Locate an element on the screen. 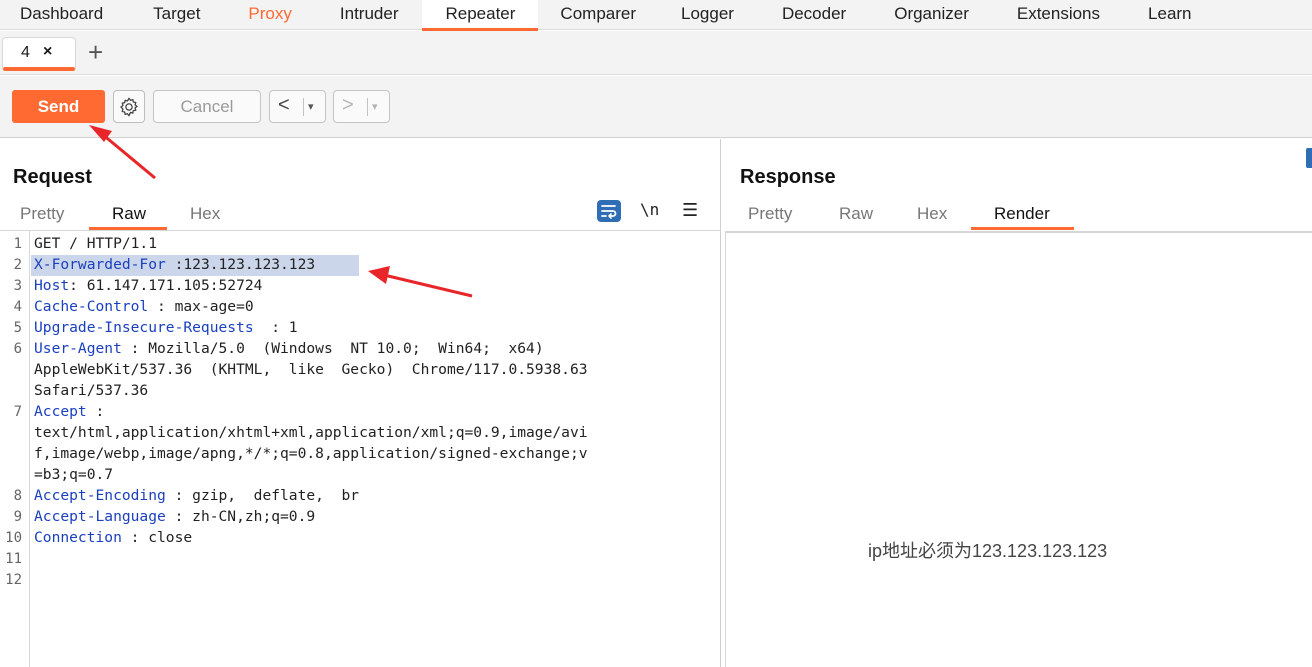 Image resolution: width=1312 pixels, height=667 pixels. request-title: Request is located at coordinates (52, 177).